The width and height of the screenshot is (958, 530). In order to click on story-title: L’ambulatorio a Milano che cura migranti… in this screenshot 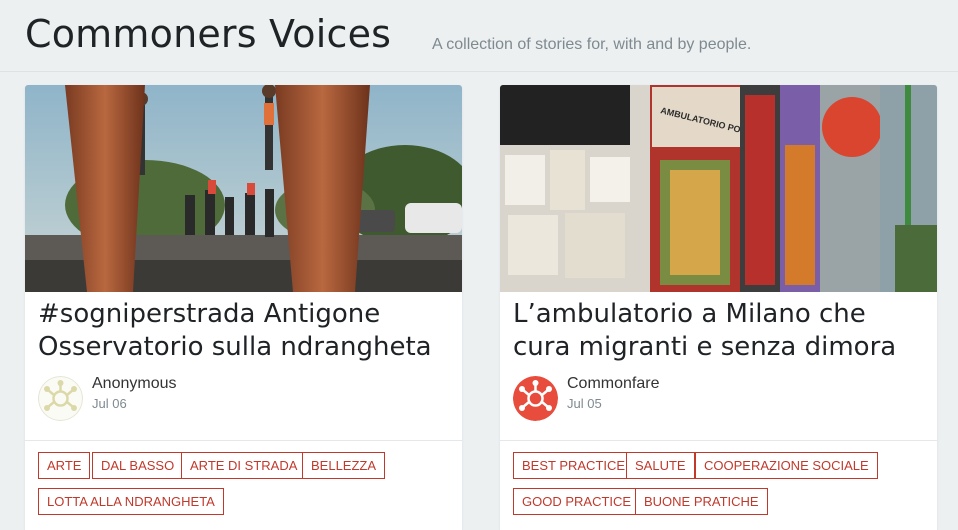, I will do `click(720, 331)`.